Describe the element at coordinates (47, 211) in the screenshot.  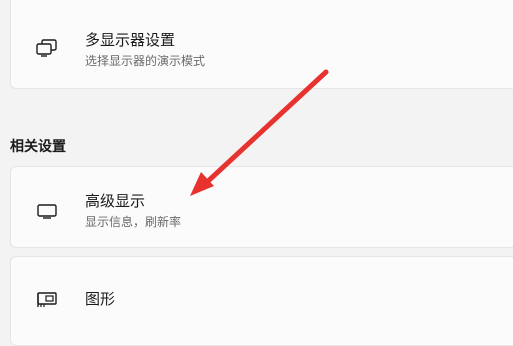
I see `monitor-icon` at that location.